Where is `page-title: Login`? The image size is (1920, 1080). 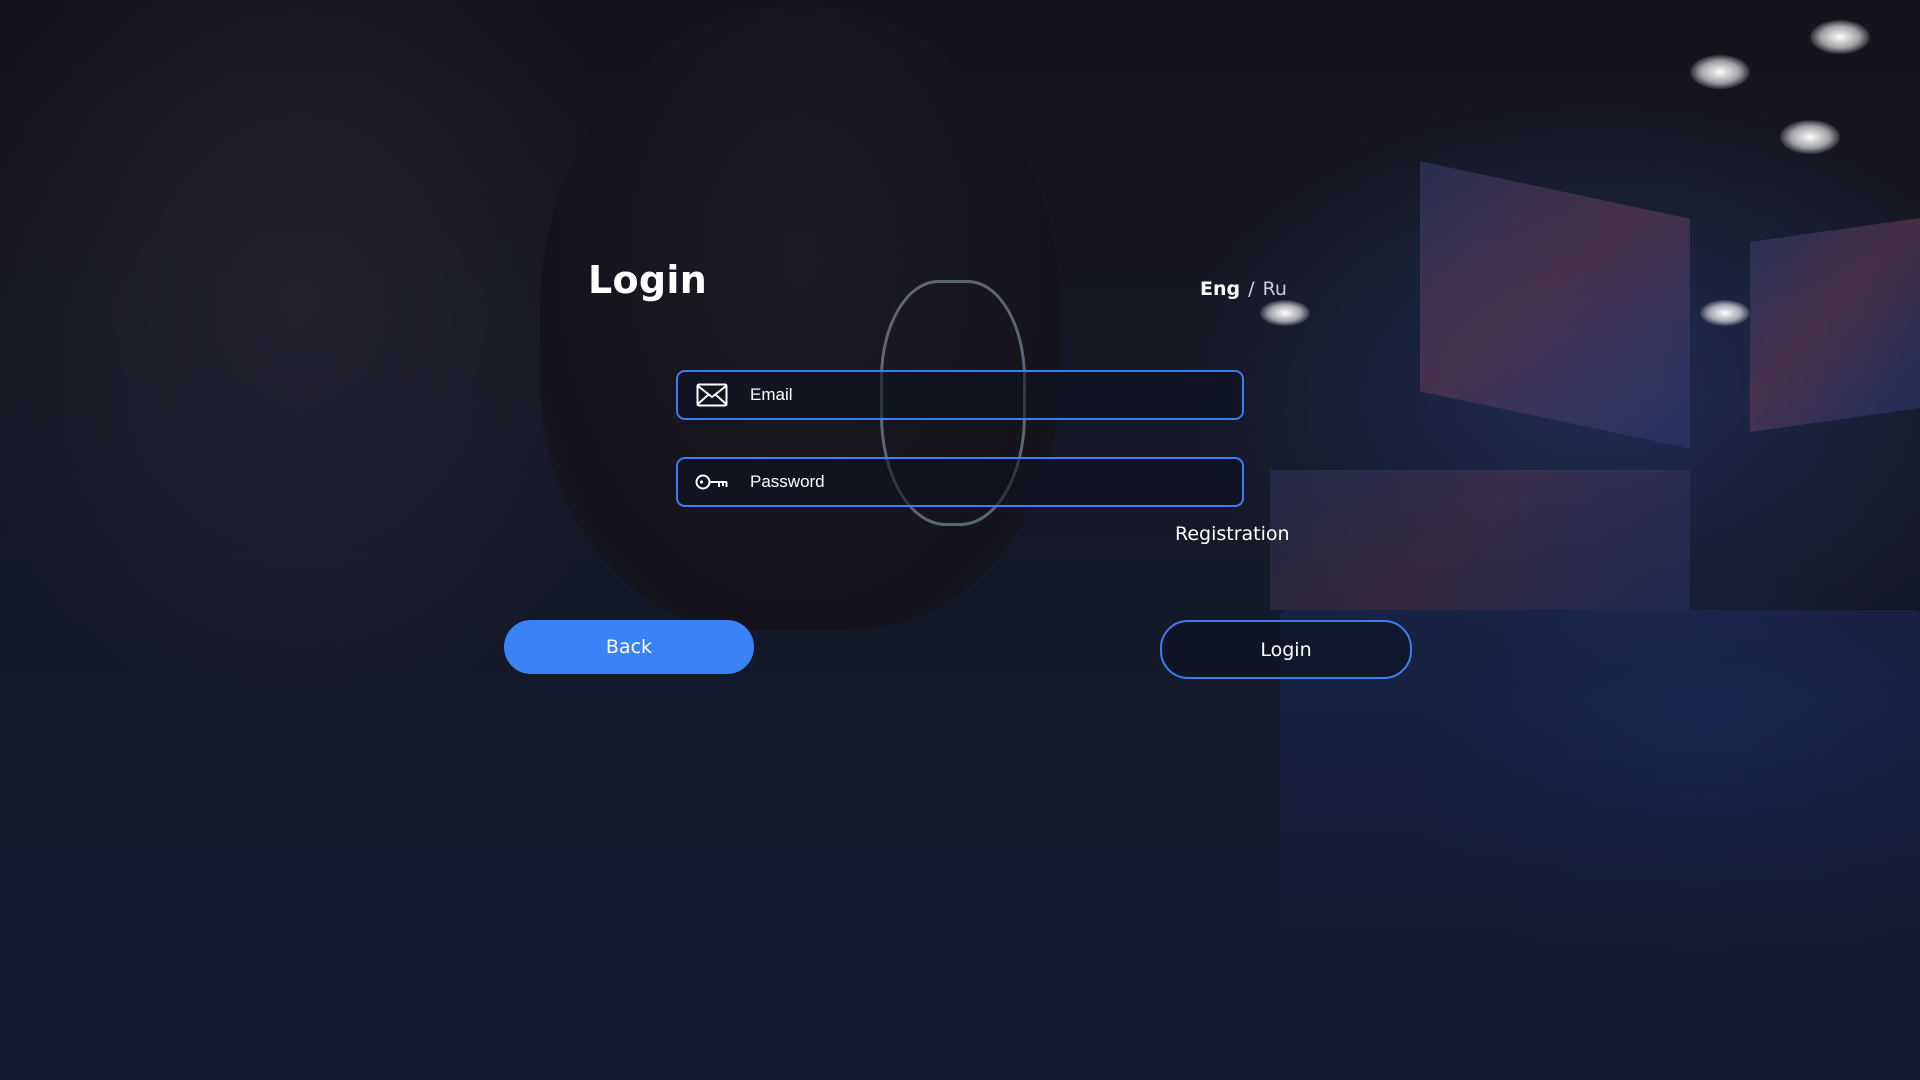
page-title: Login is located at coordinates (648, 280).